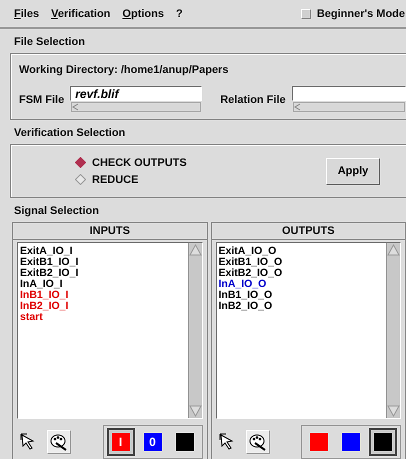 Image resolution: width=406 pixels, height=459 pixels. Describe the element at coordinates (131, 180) in the screenshot. I see `radio-option: REDUCE` at that location.